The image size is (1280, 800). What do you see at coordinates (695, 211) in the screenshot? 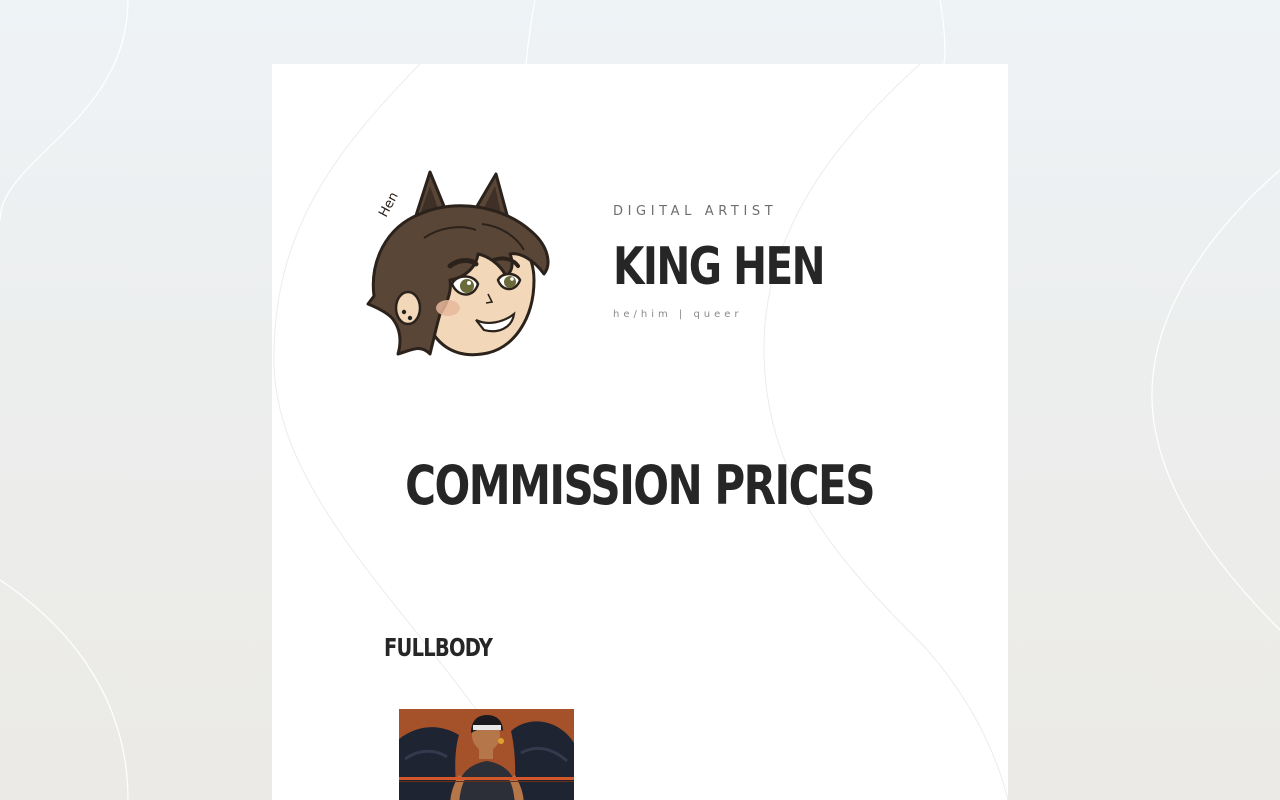
I see `artist-subtitle: DIGITAL ARTIST` at bounding box center [695, 211].